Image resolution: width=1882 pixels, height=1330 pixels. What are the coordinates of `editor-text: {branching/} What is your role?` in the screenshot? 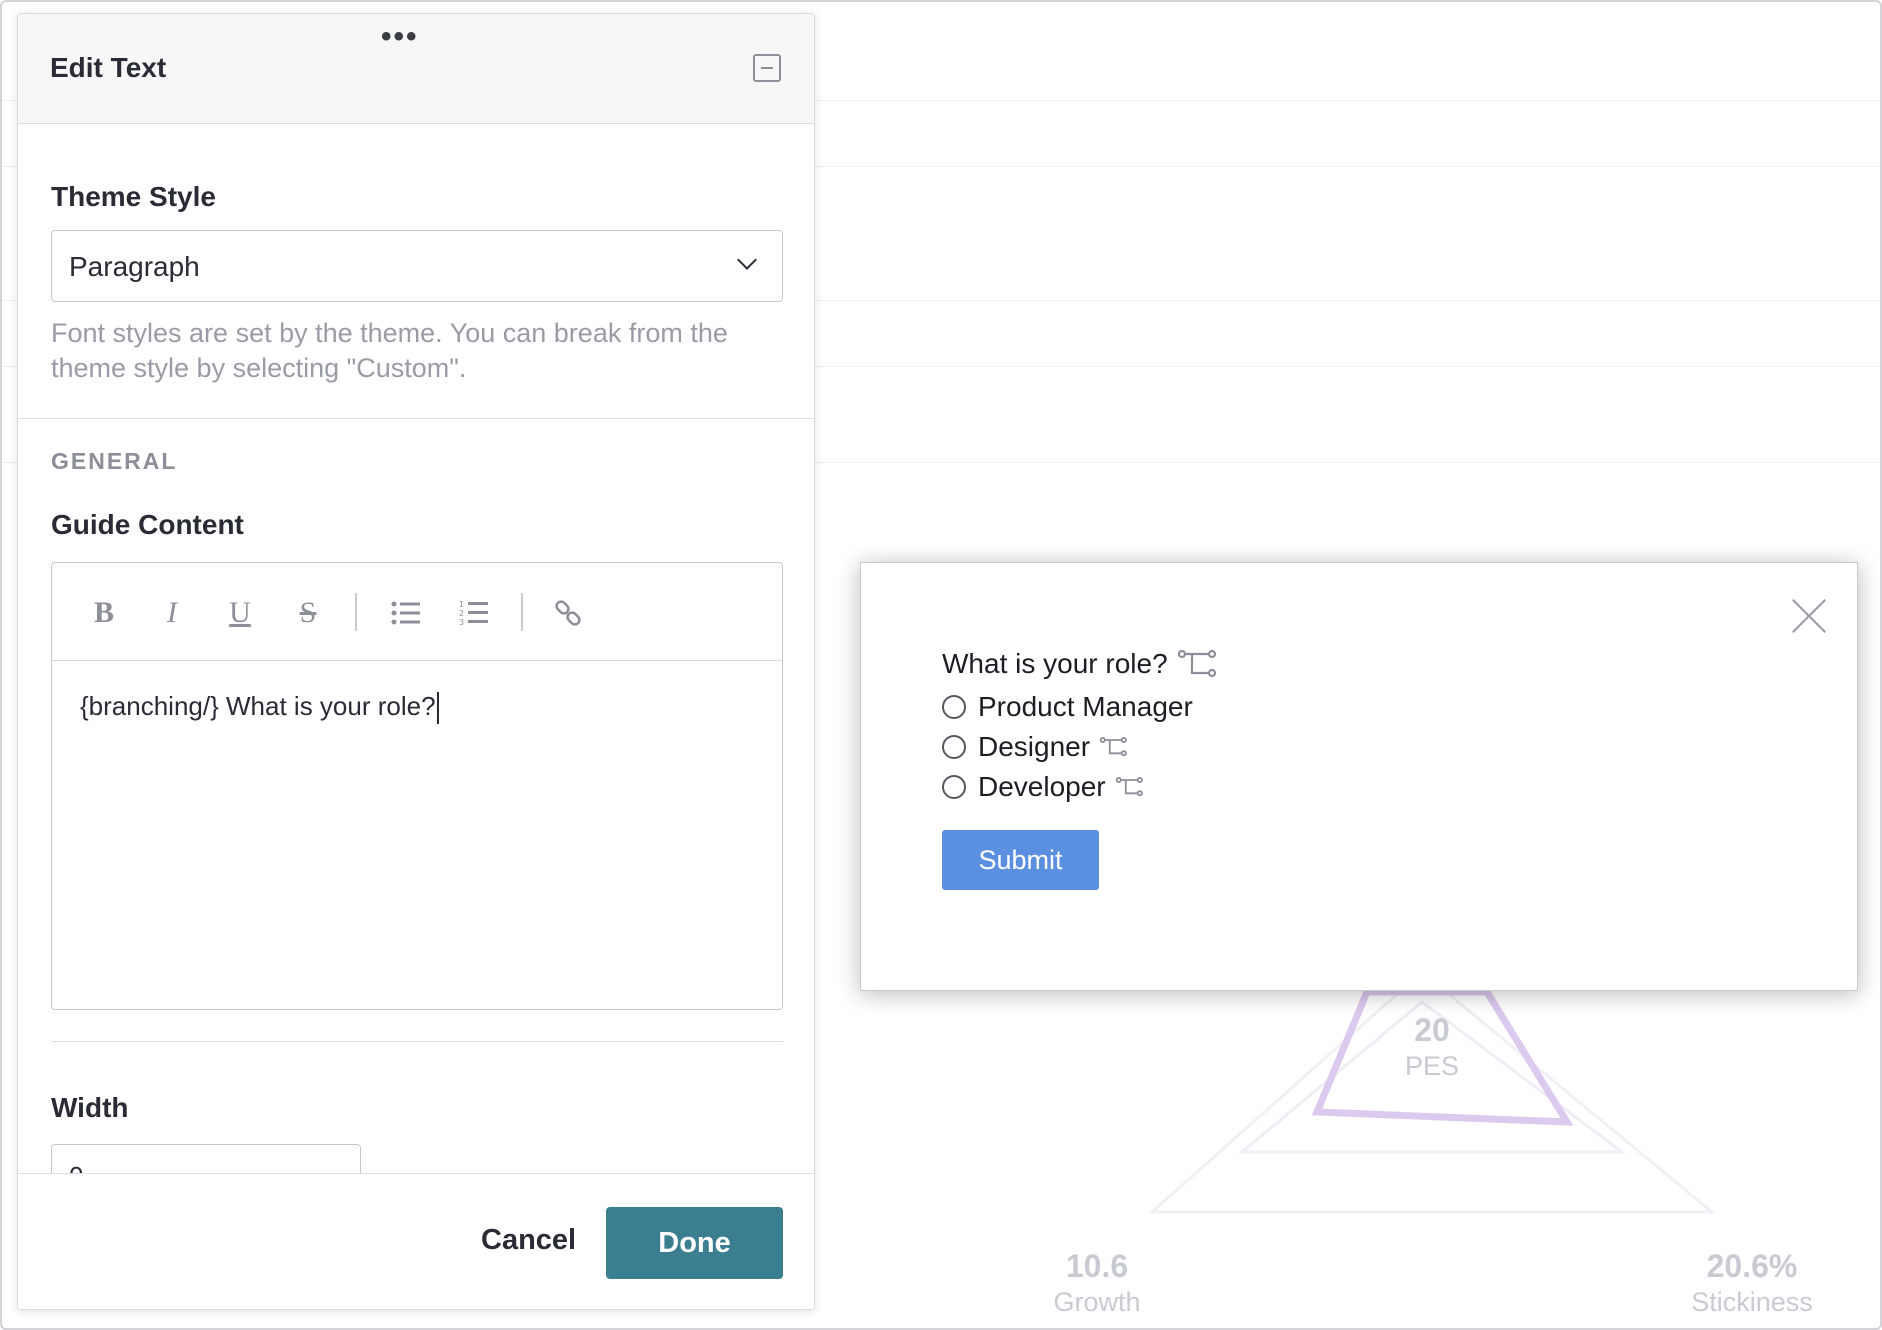 It's located at (259, 708).